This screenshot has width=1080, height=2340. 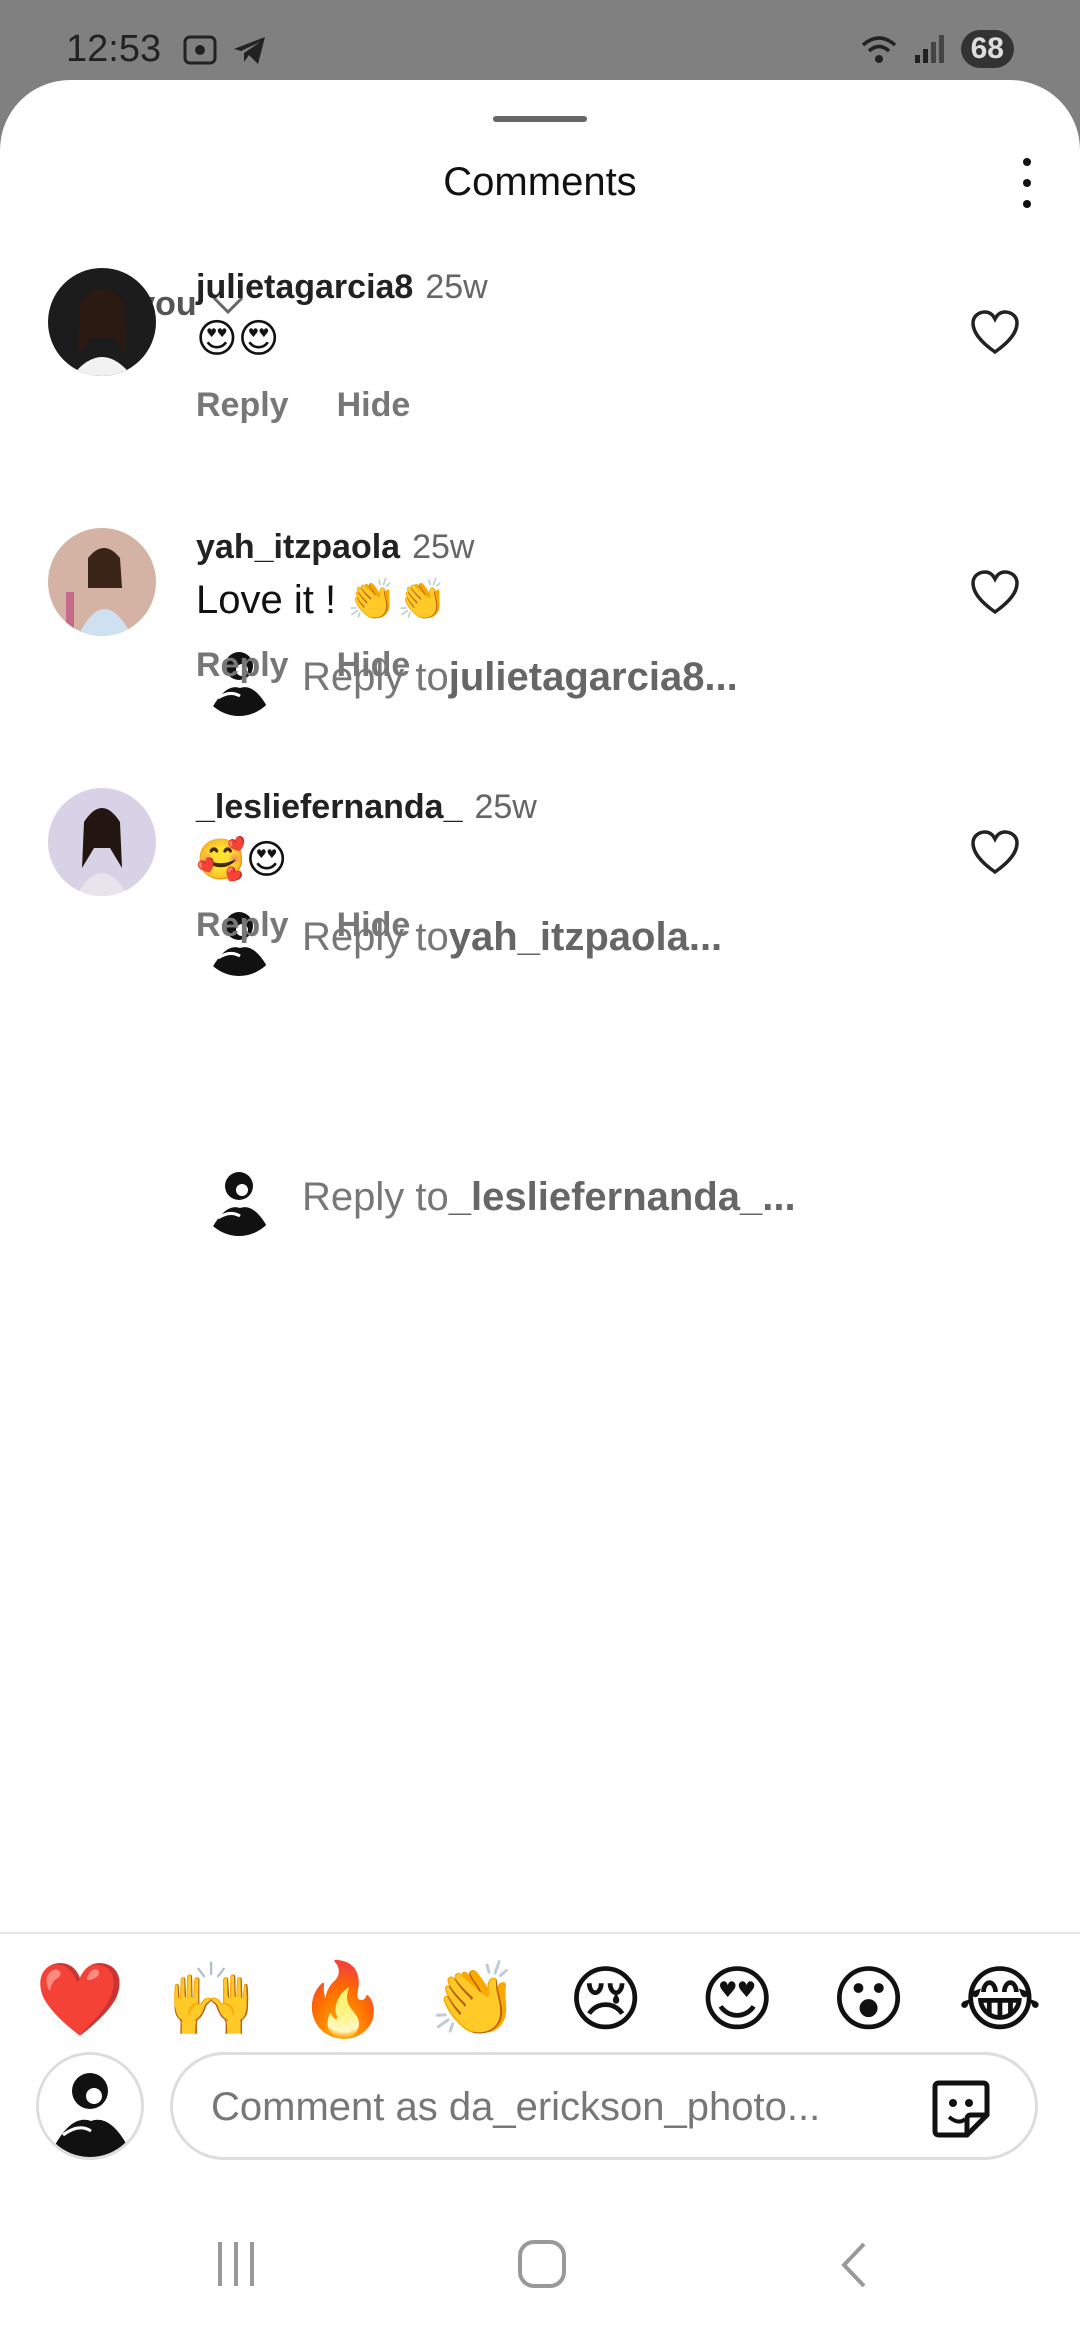 I want to click on signal-icon, so click(x=929, y=49).